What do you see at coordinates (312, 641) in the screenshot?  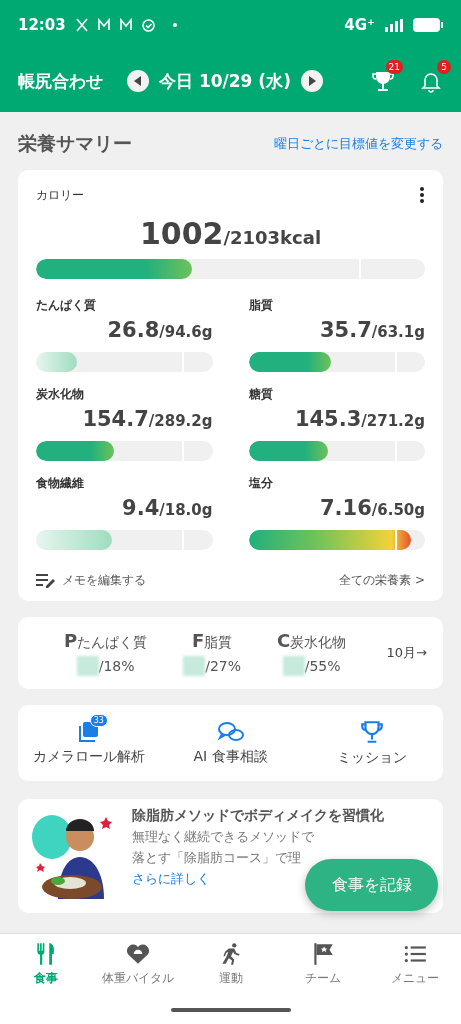 I see `pfc-label: C炭水化物` at bounding box center [312, 641].